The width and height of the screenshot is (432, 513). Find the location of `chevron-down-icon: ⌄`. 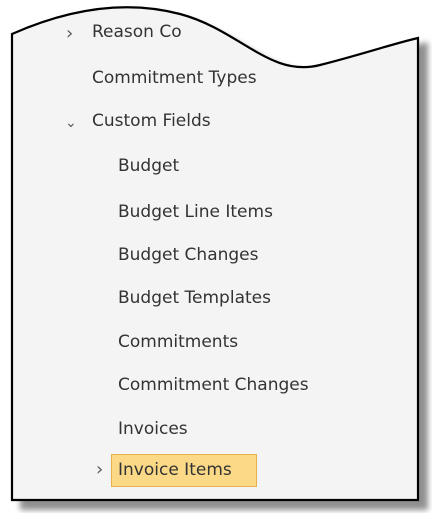

chevron-down-icon: ⌄ is located at coordinates (71, 123).